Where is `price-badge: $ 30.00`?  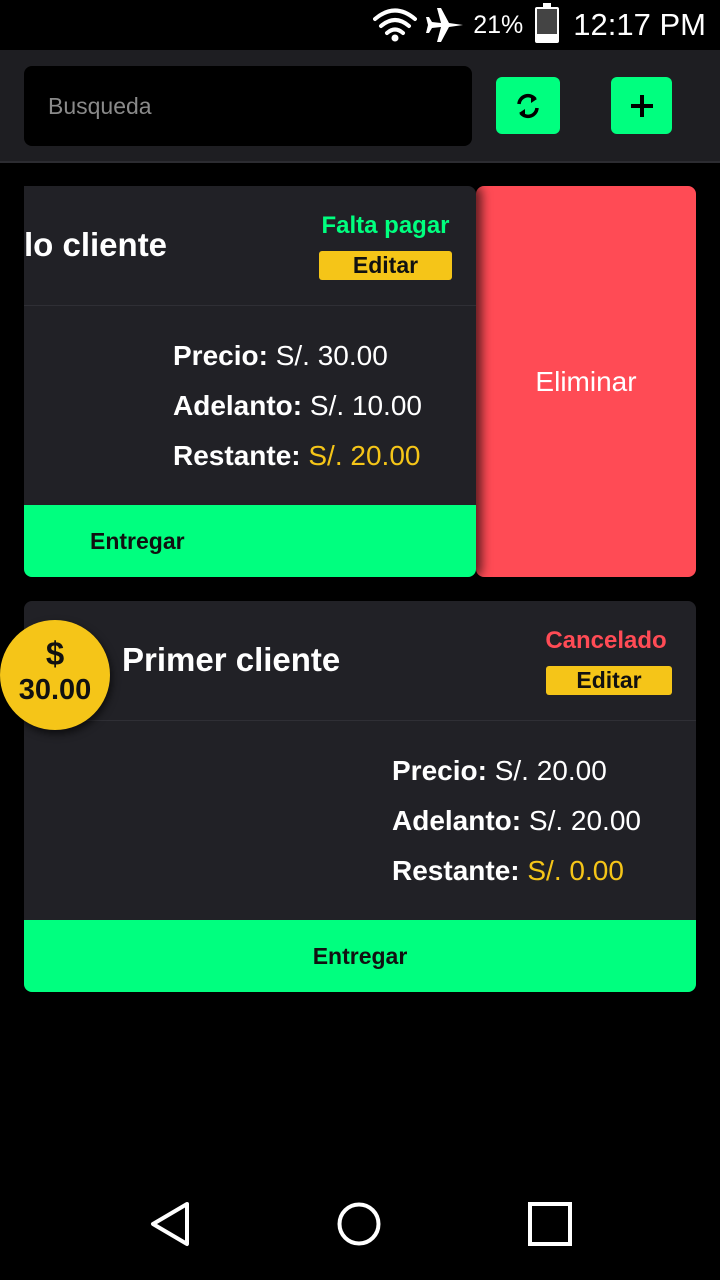
price-badge: $ 30.00 is located at coordinates (55, 675).